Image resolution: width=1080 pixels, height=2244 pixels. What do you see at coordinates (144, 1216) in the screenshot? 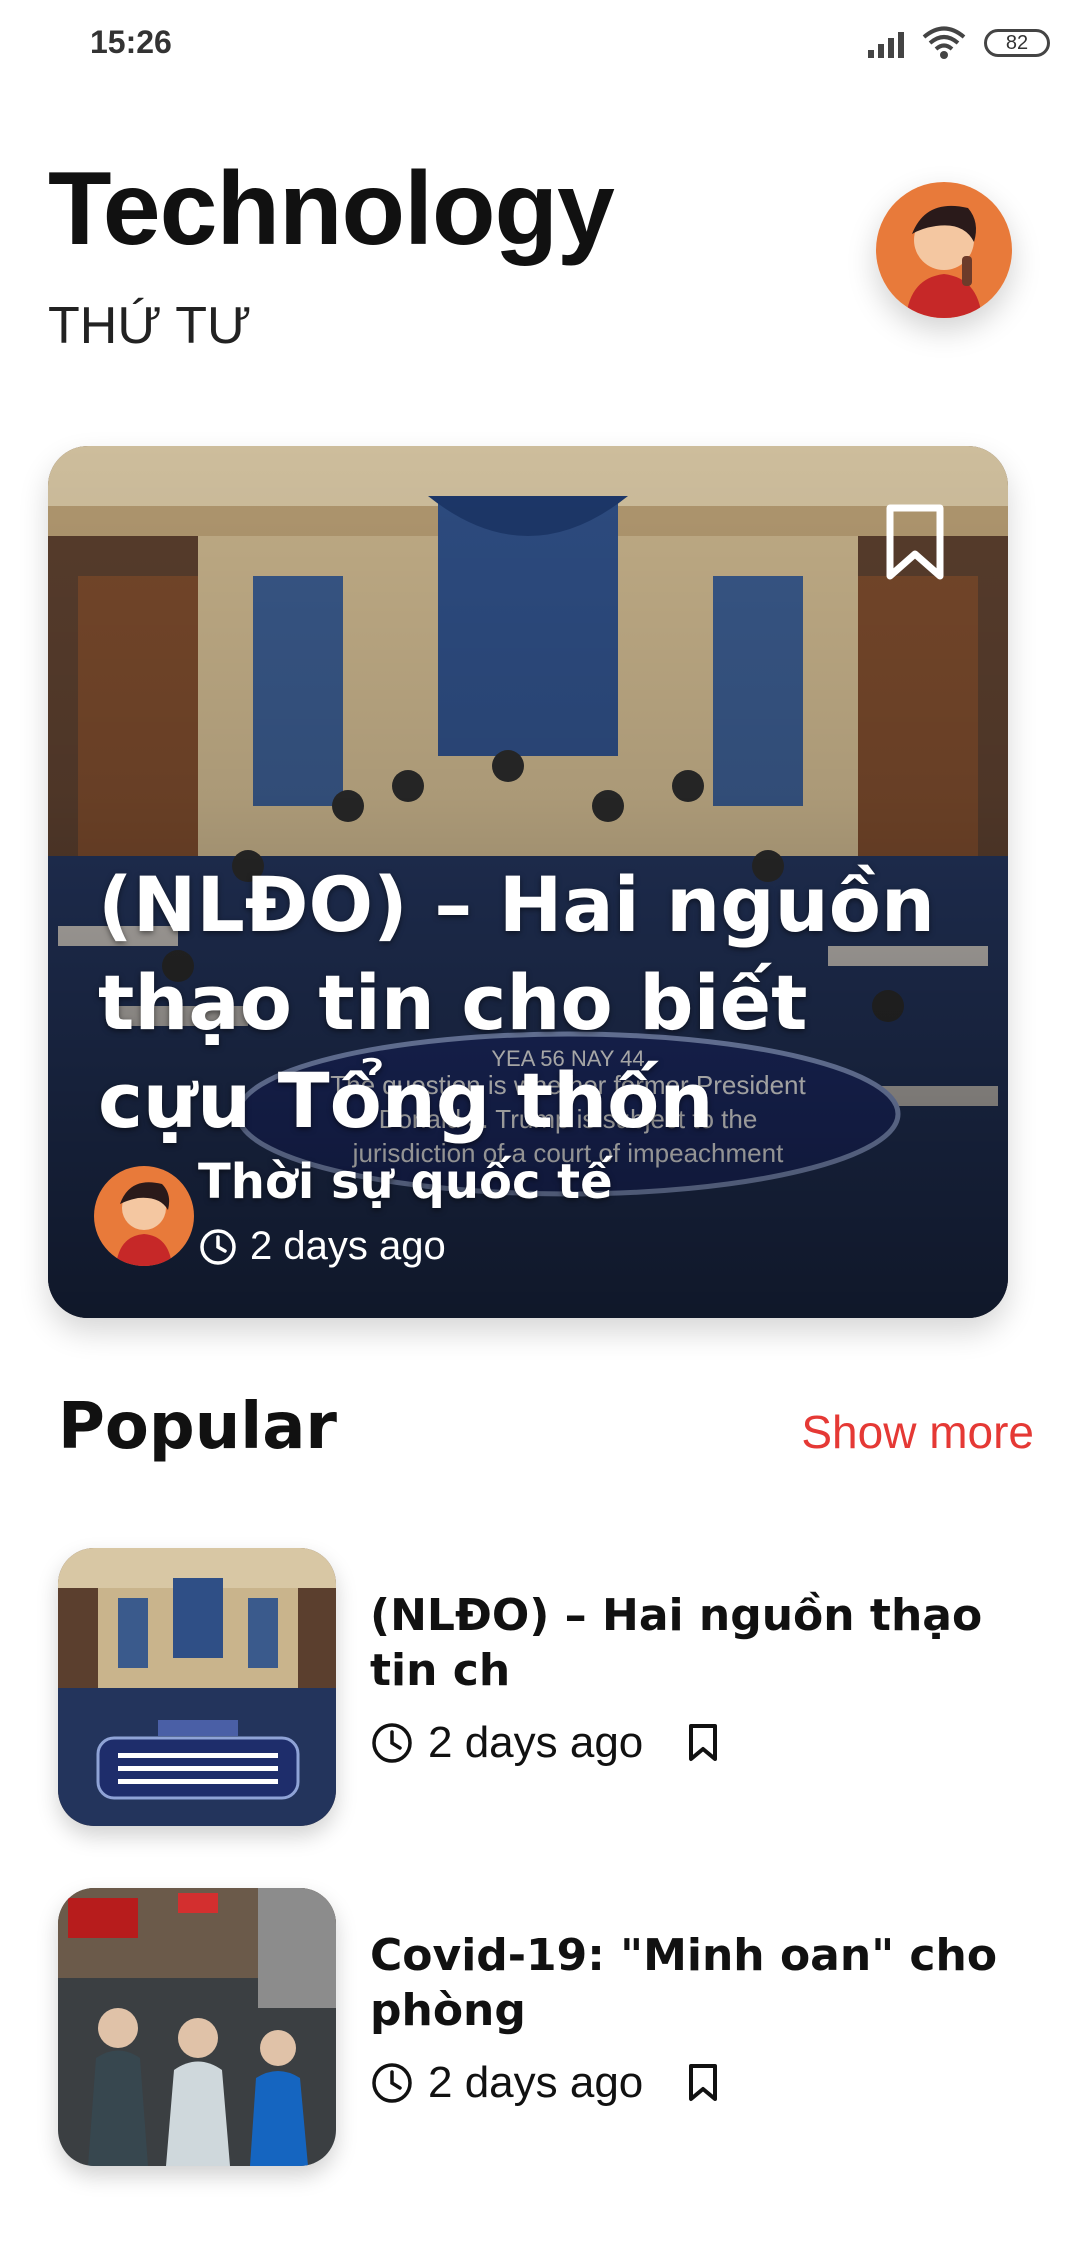
I see `source-avatar` at bounding box center [144, 1216].